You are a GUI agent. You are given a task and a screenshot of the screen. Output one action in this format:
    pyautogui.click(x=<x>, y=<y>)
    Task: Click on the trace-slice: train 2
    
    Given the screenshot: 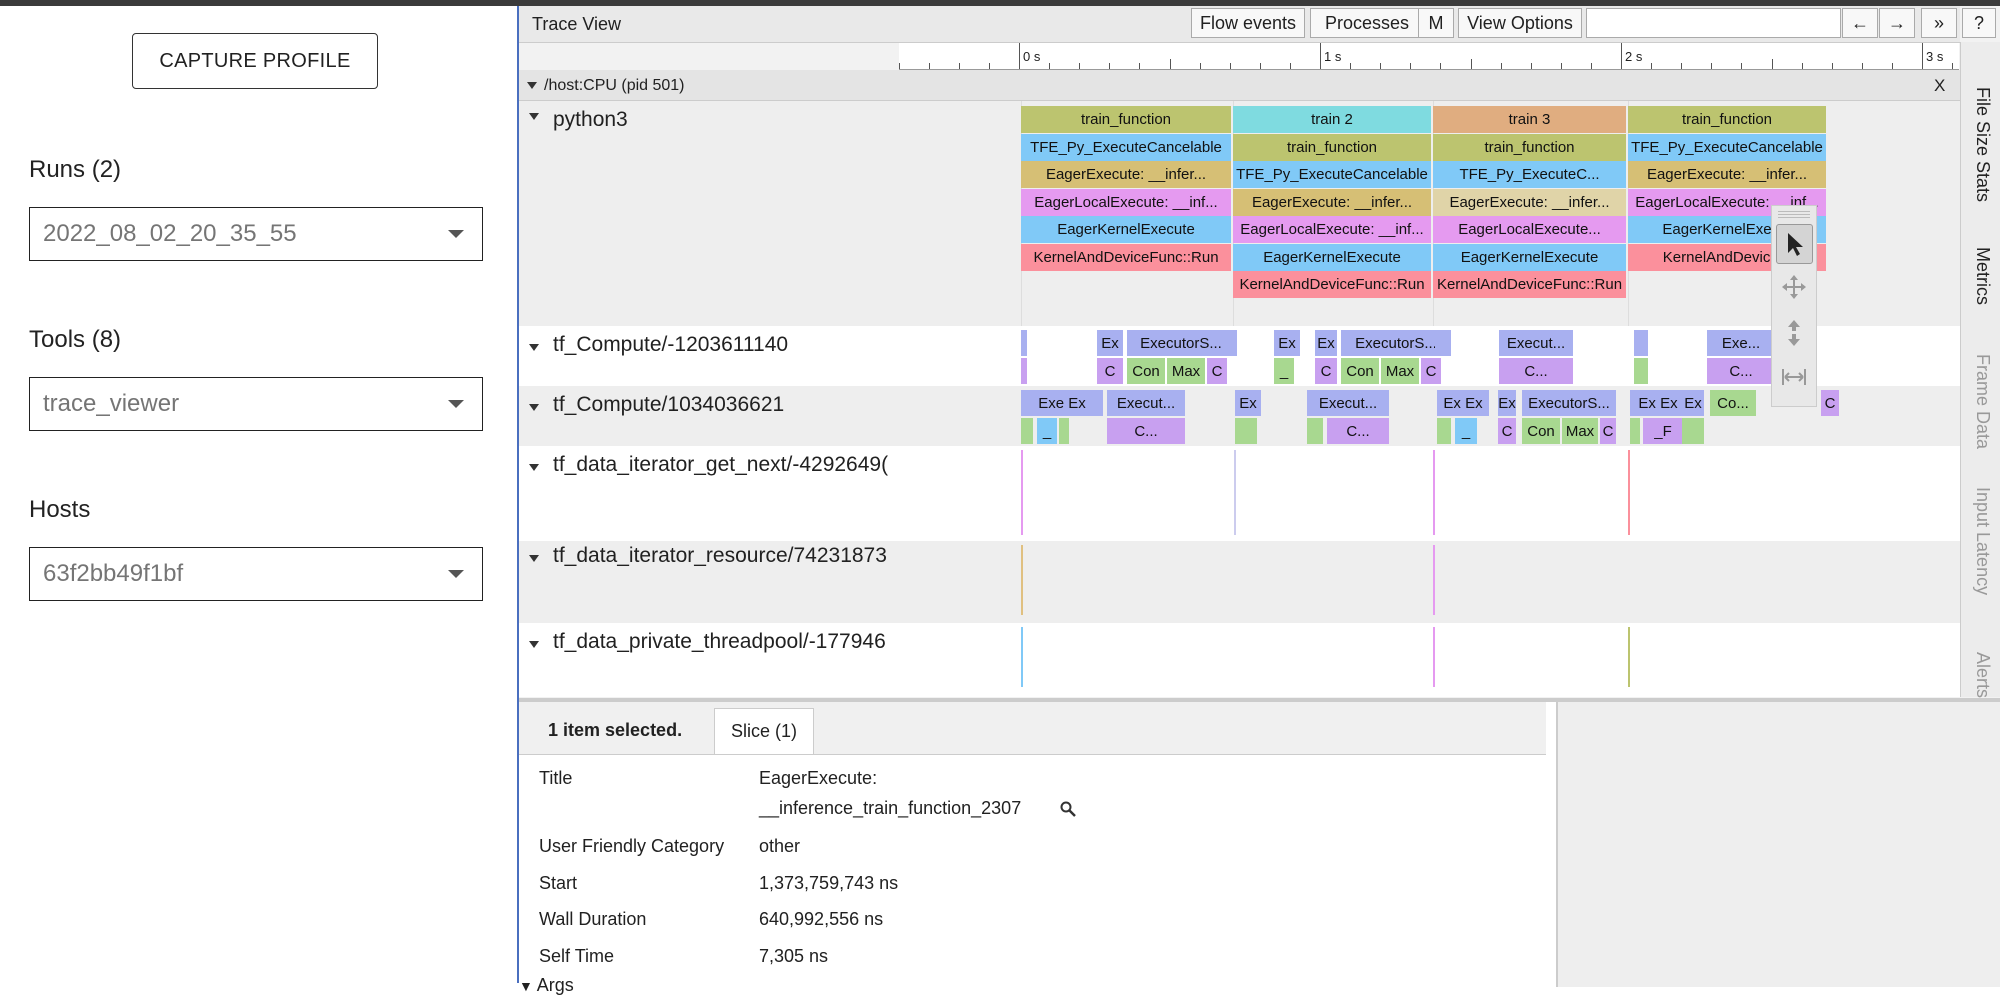 What is the action you would take?
    pyautogui.click(x=1332, y=119)
    